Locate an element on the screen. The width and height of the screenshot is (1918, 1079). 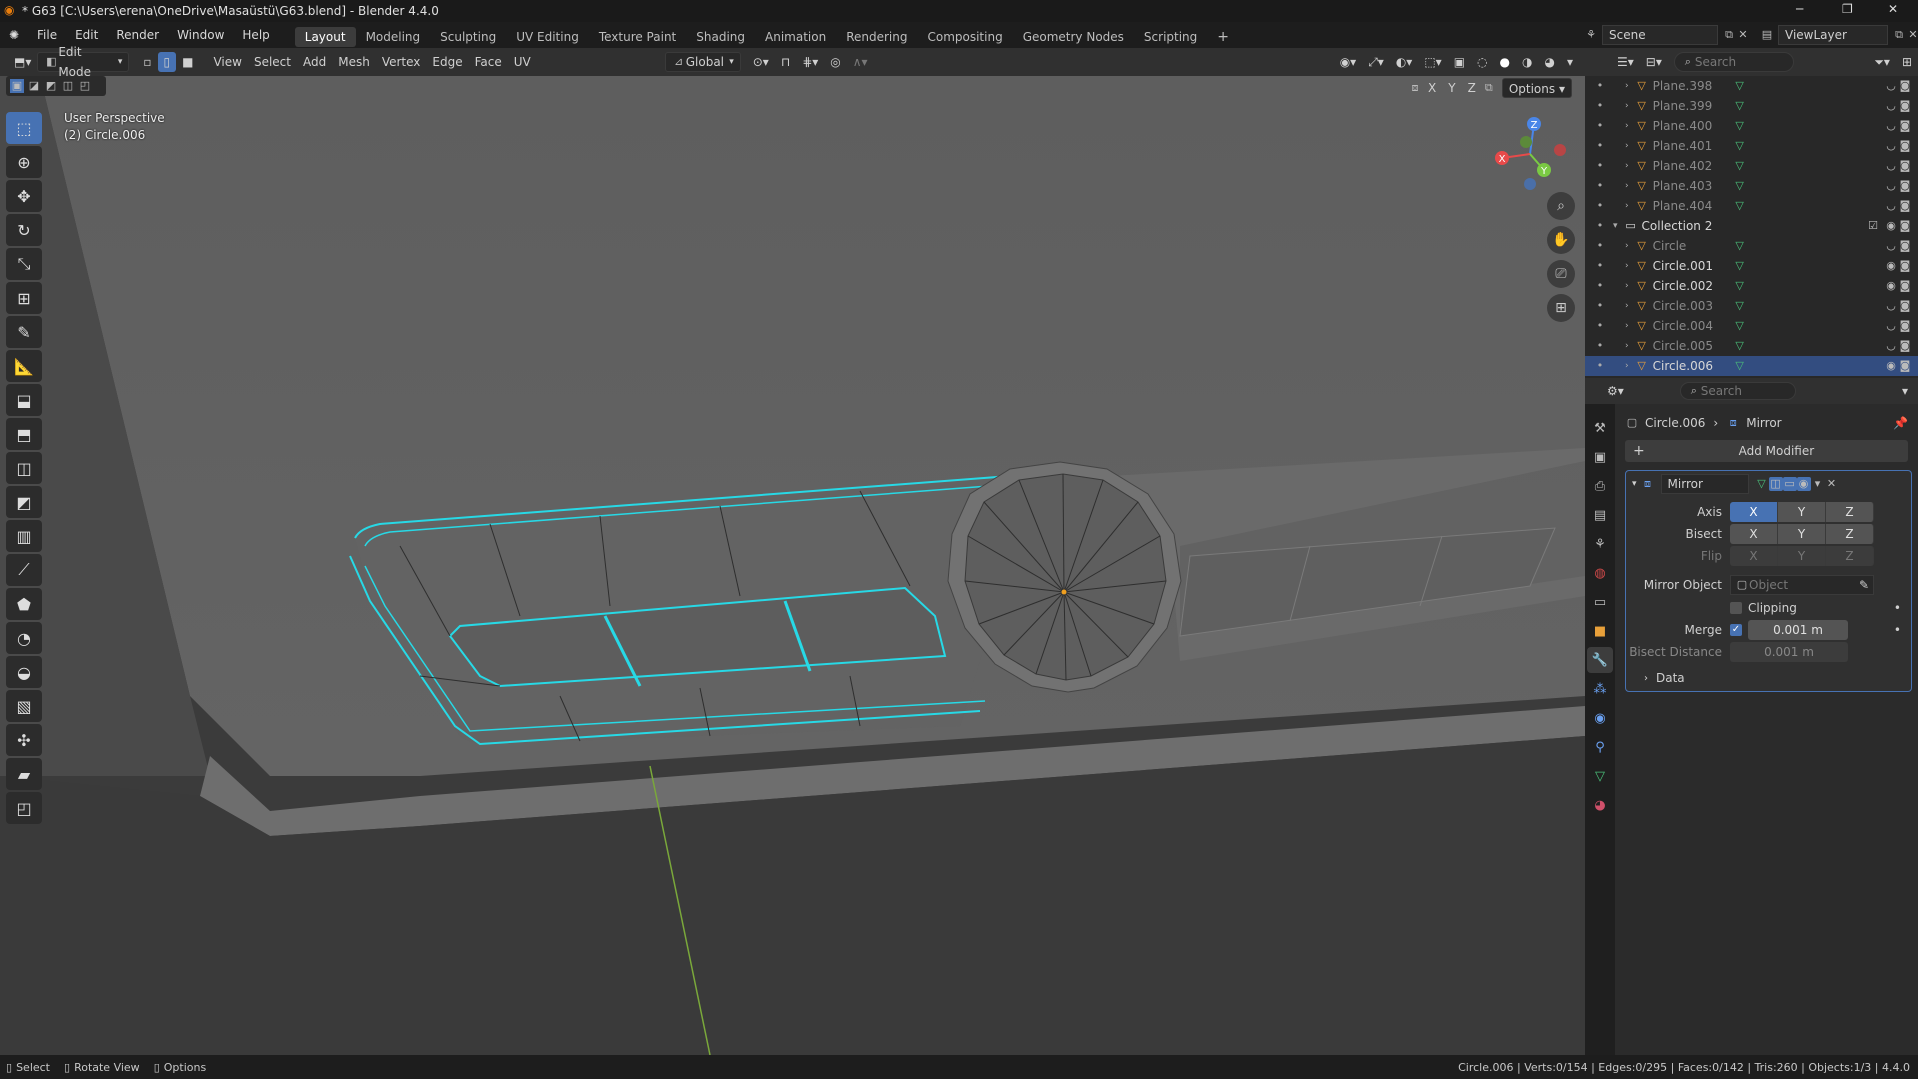
editor-type-icon: ⬒▾ is located at coordinates (22, 62).